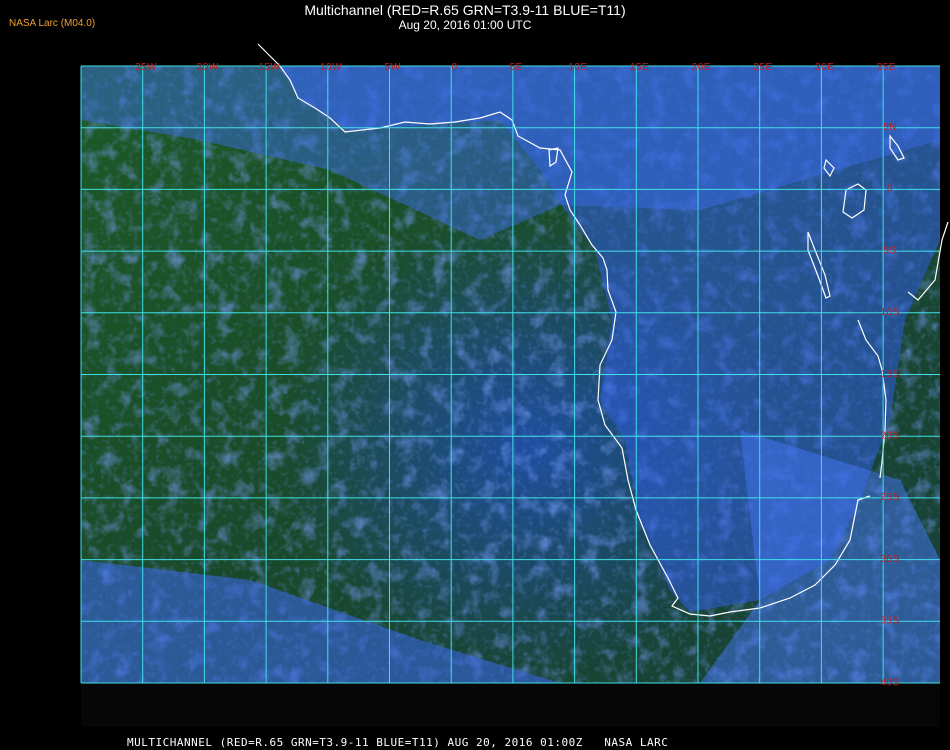  What do you see at coordinates (639, 67) in the screenshot?
I see `longitude-label: 15E` at bounding box center [639, 67].